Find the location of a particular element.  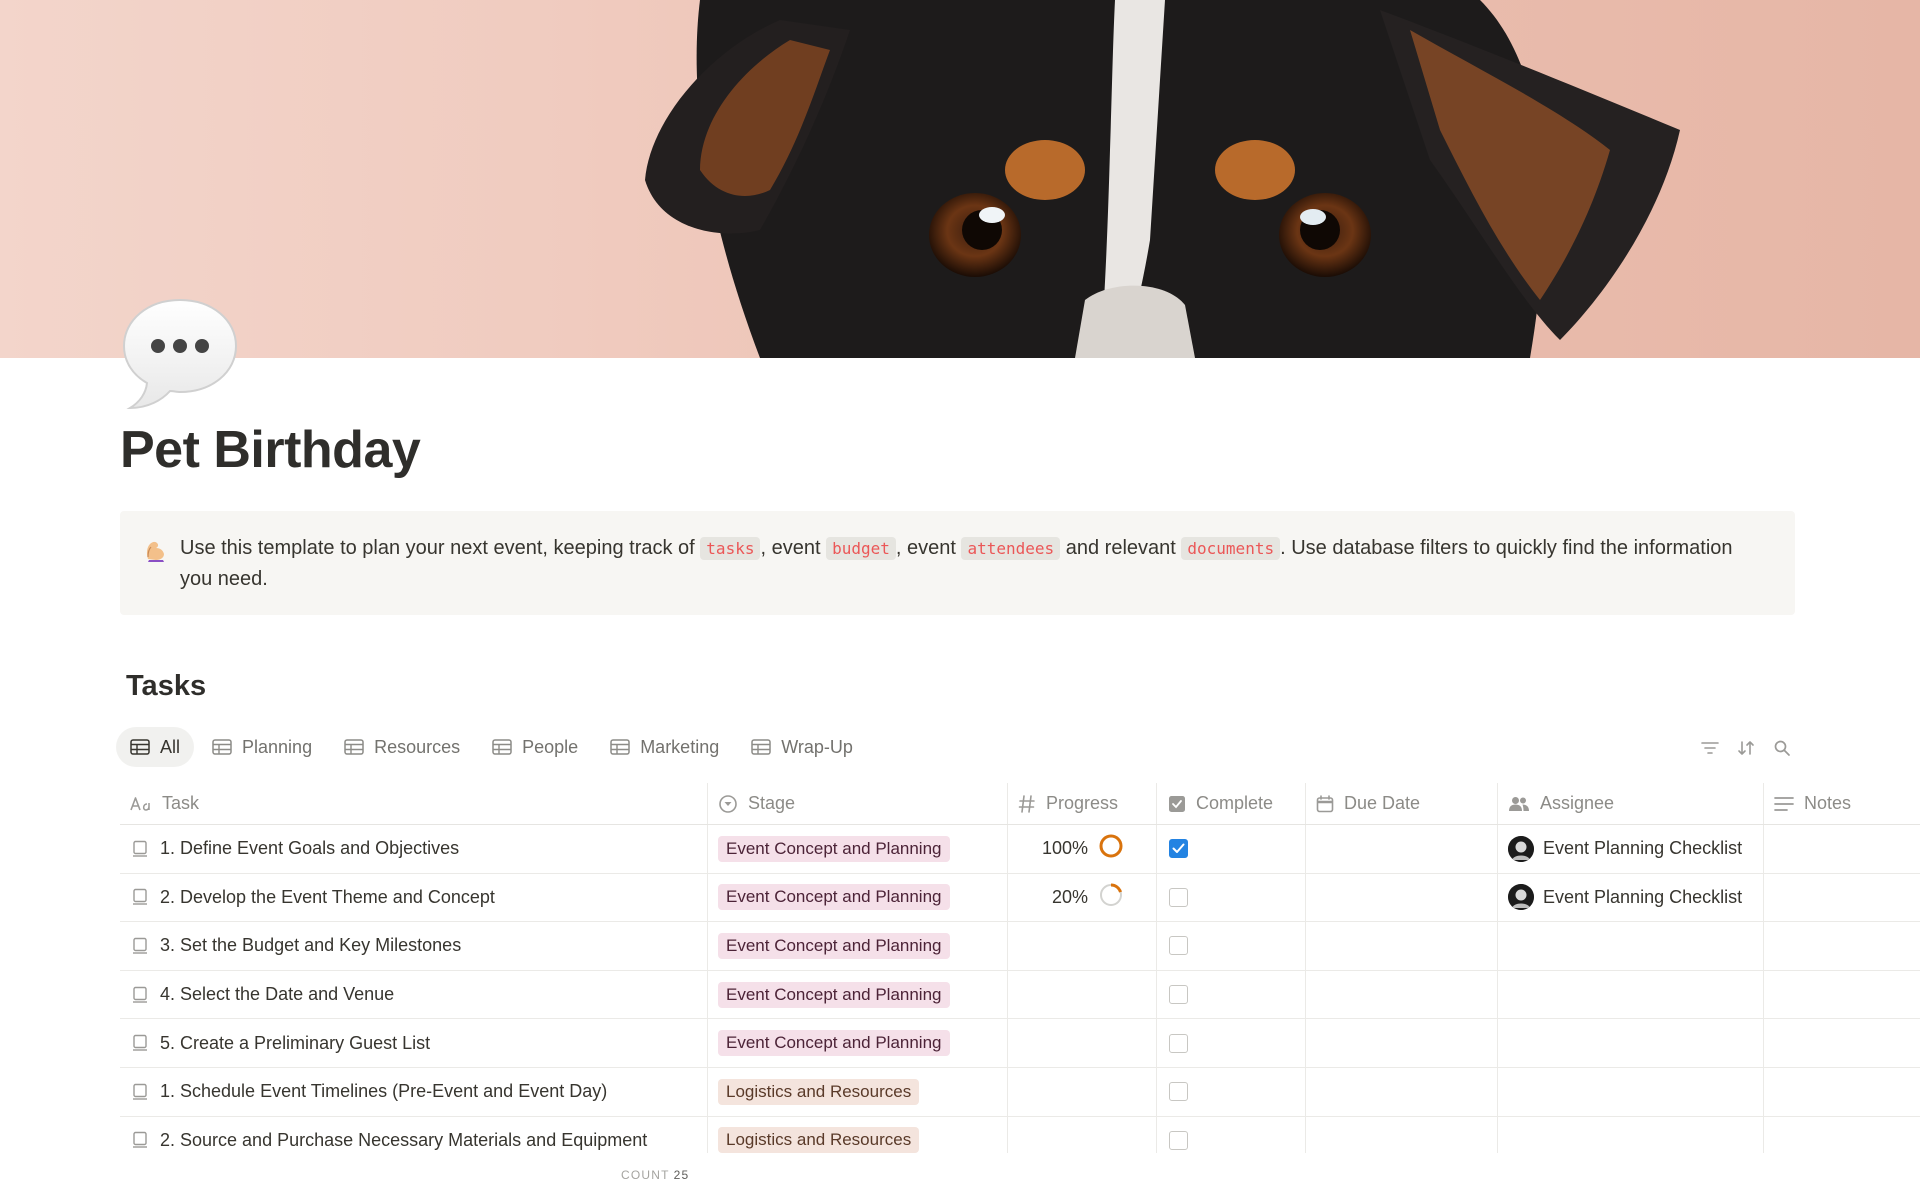

tab-label: Wrap-Up is located at coordinates (817, 746).